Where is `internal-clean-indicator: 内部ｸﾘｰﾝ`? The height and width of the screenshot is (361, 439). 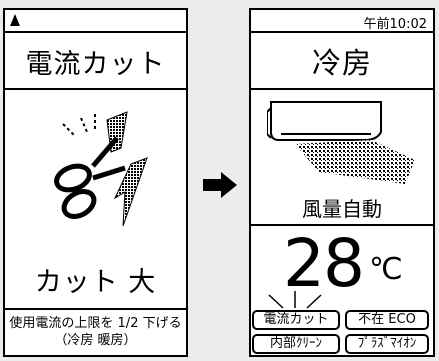 internal-clean-indicator: 内部ｸﾘｰﾝ is located at coordinates (296, 344).